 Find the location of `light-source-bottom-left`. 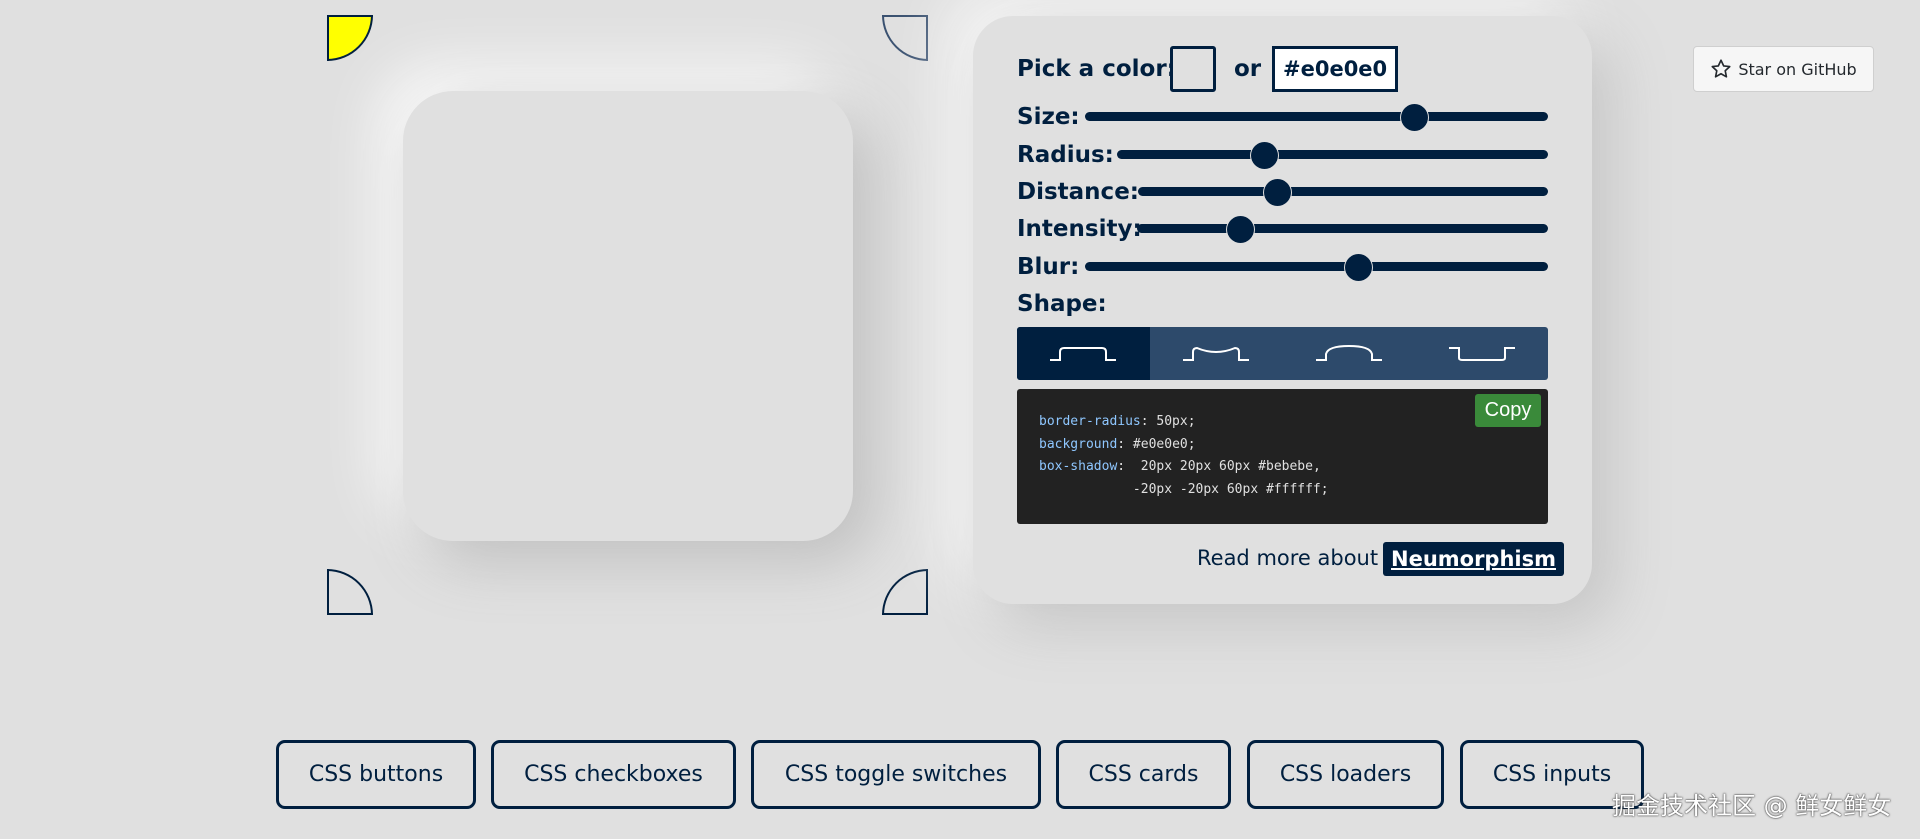

light-source-bottom-left is located at coordinates (350, 592).